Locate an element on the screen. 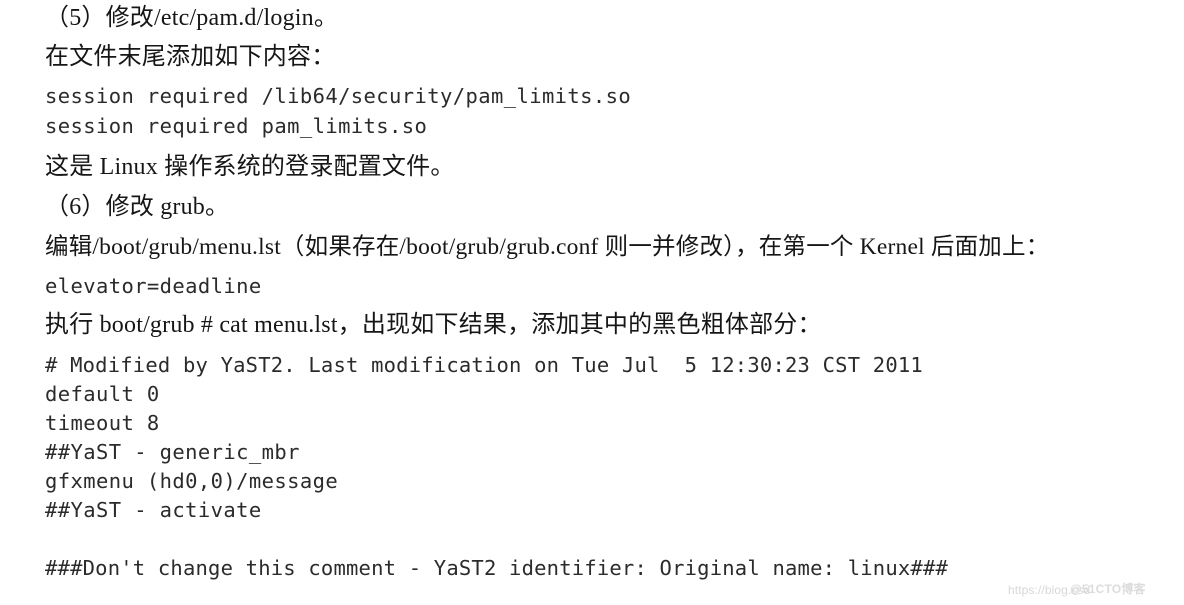 The height and width of the screenshot is (605, 1184). step5-heading: （5）修改/etc/pam.d/login。 is located at coordinates (192, 18).